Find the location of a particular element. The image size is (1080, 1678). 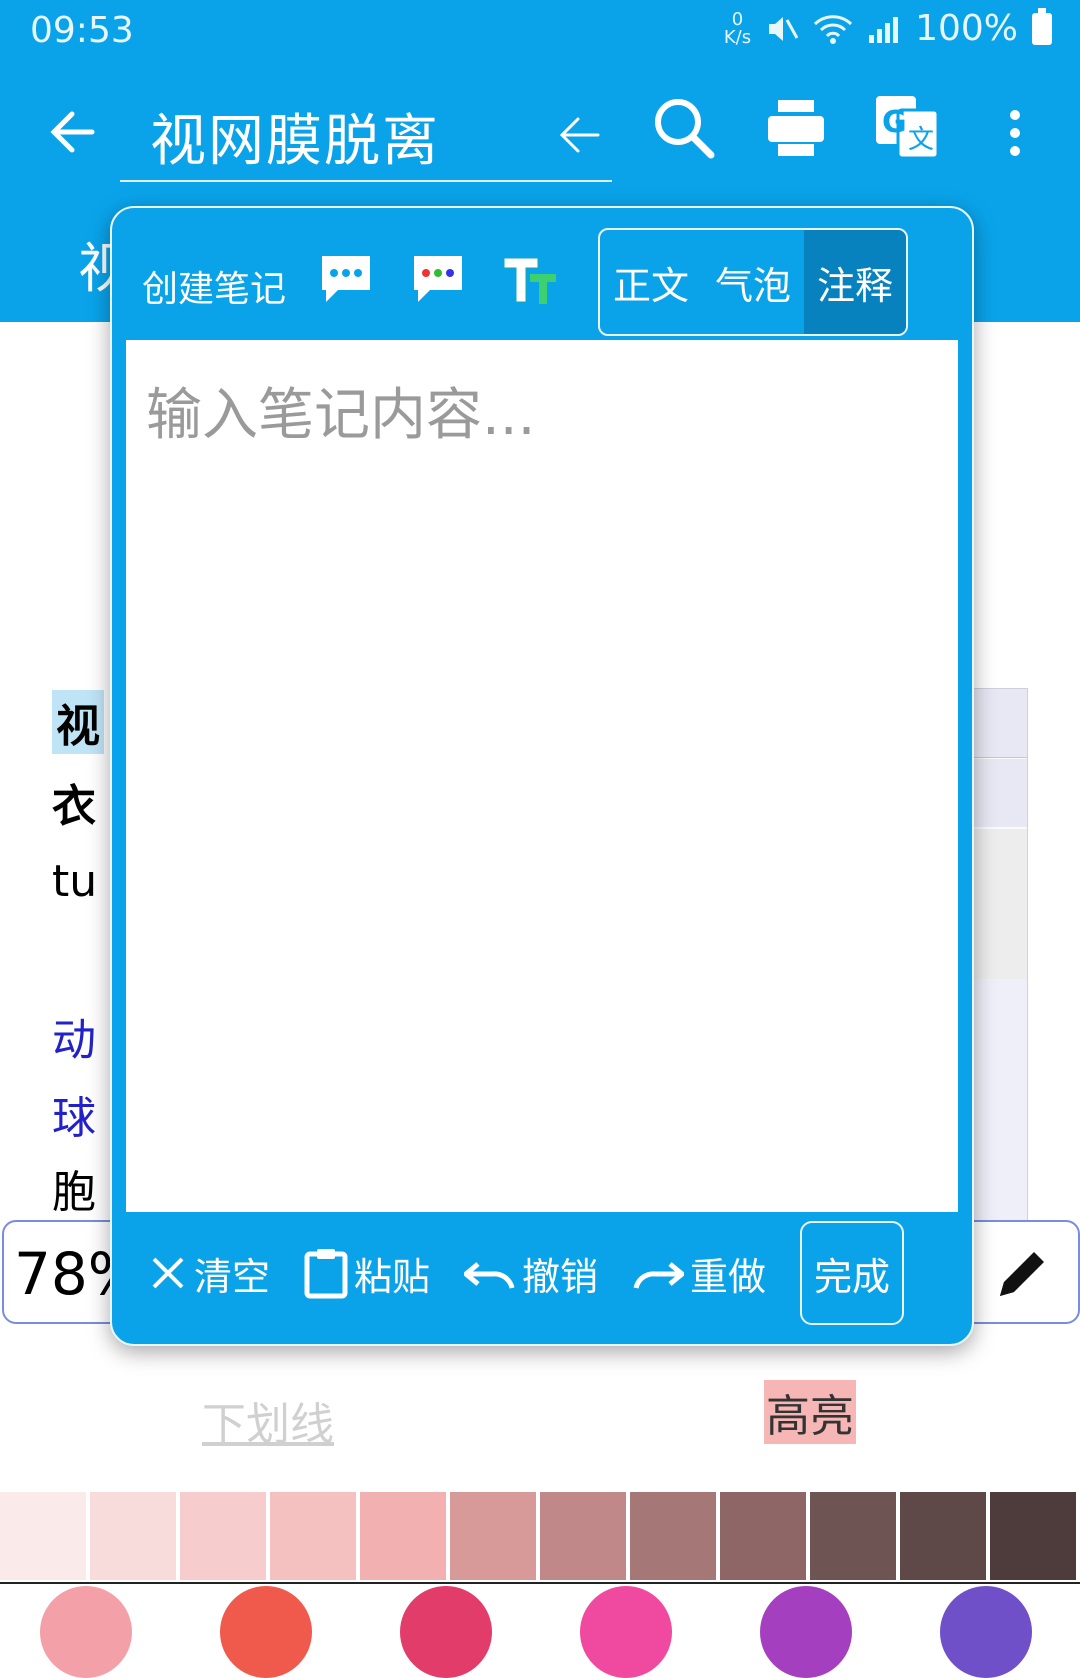

color-chat-bubble-icon is located at coordinates (438, 279).